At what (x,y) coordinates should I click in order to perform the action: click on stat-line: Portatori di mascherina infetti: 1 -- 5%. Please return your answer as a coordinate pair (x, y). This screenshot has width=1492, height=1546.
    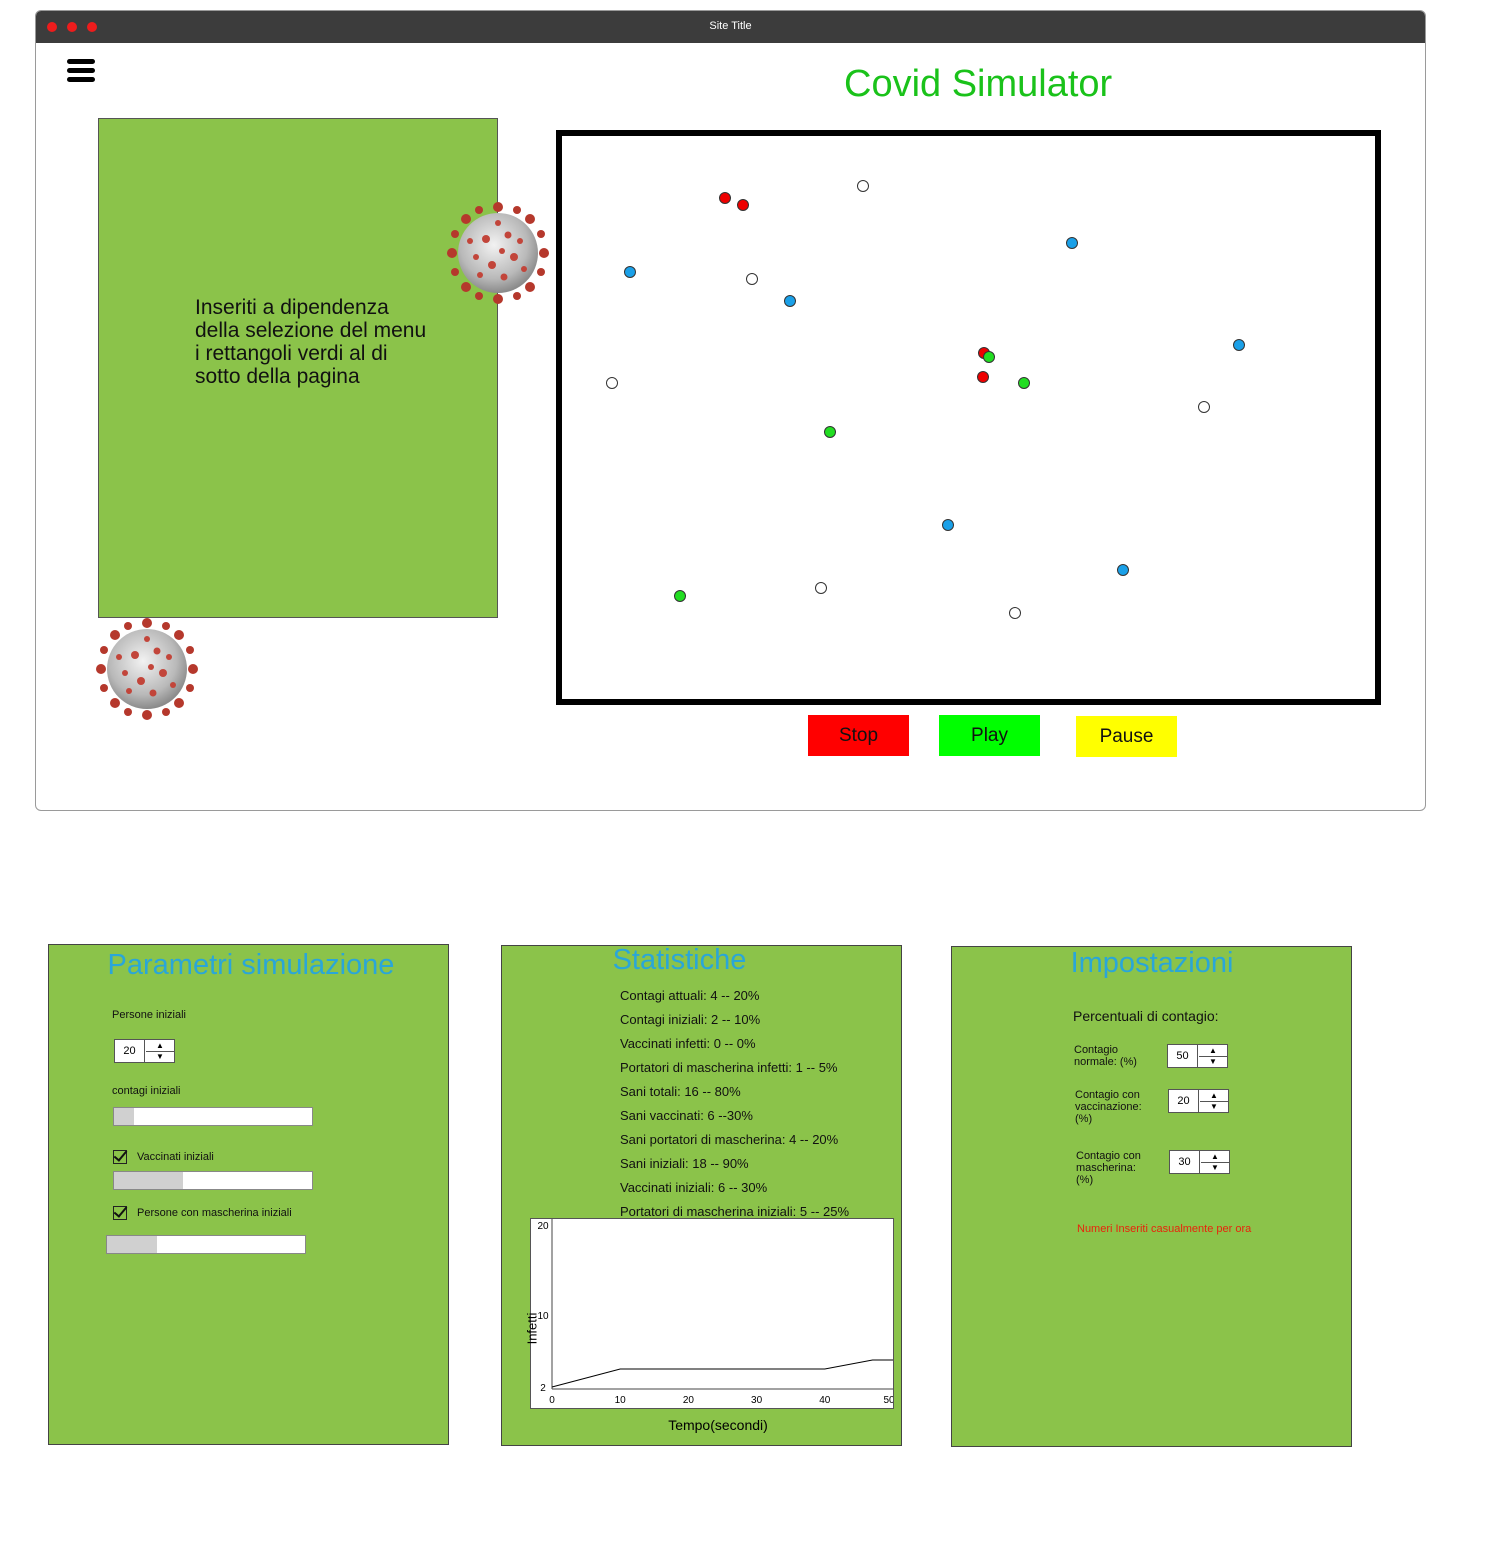
    Looking at the image, I should click on (729, 1067).